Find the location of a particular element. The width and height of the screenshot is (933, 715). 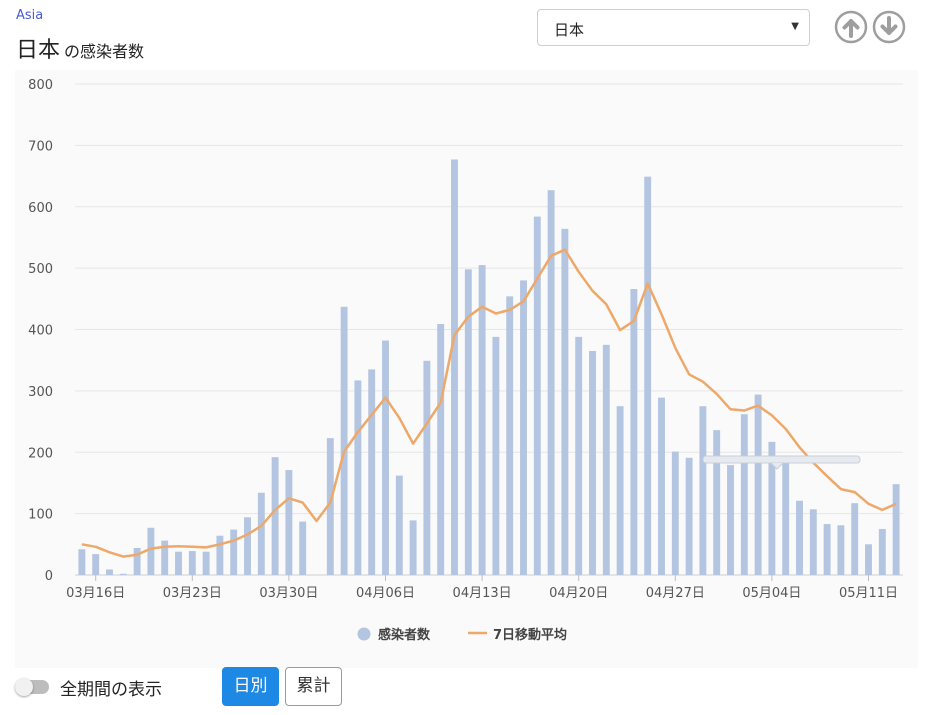

country-title: 日本 is located at coordinates (38, 50).